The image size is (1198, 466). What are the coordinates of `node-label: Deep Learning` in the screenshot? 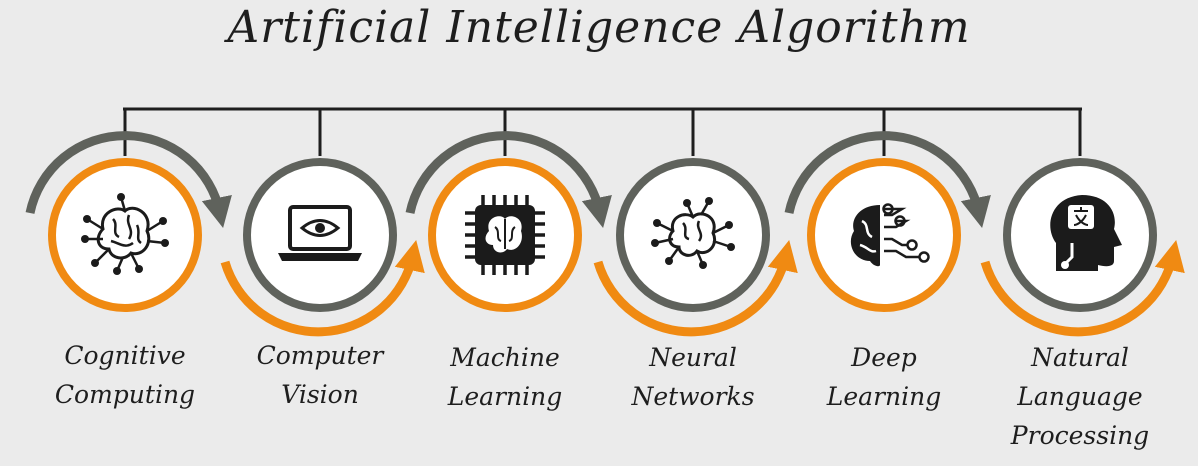 It's located at (884, 377).